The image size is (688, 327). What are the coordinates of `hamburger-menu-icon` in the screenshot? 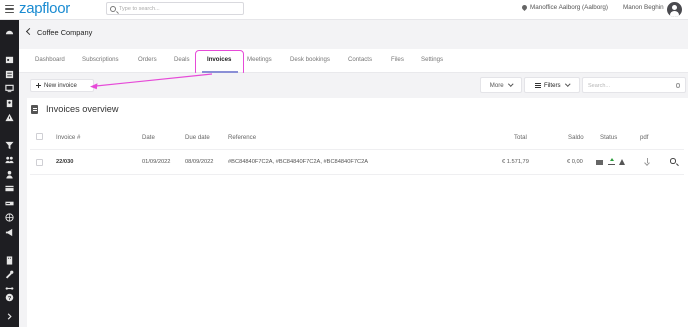 It's located at (9, 9).